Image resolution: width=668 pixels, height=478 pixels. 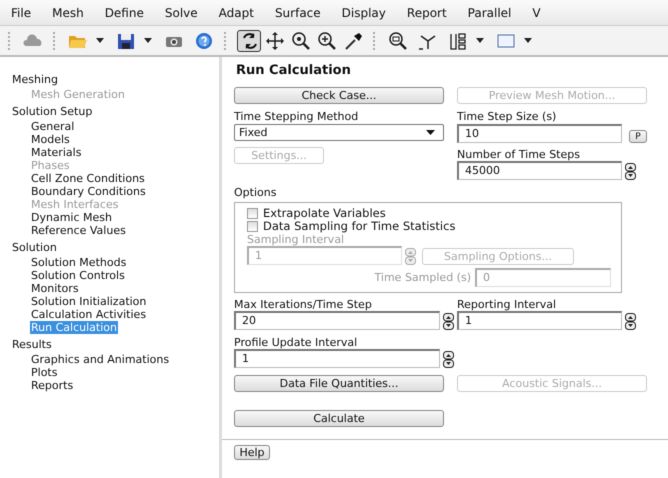 What do you see at coordinates (115, 79) in the screenshot?
I see `tree-category: Meshing` at bounding box center [115, 79].